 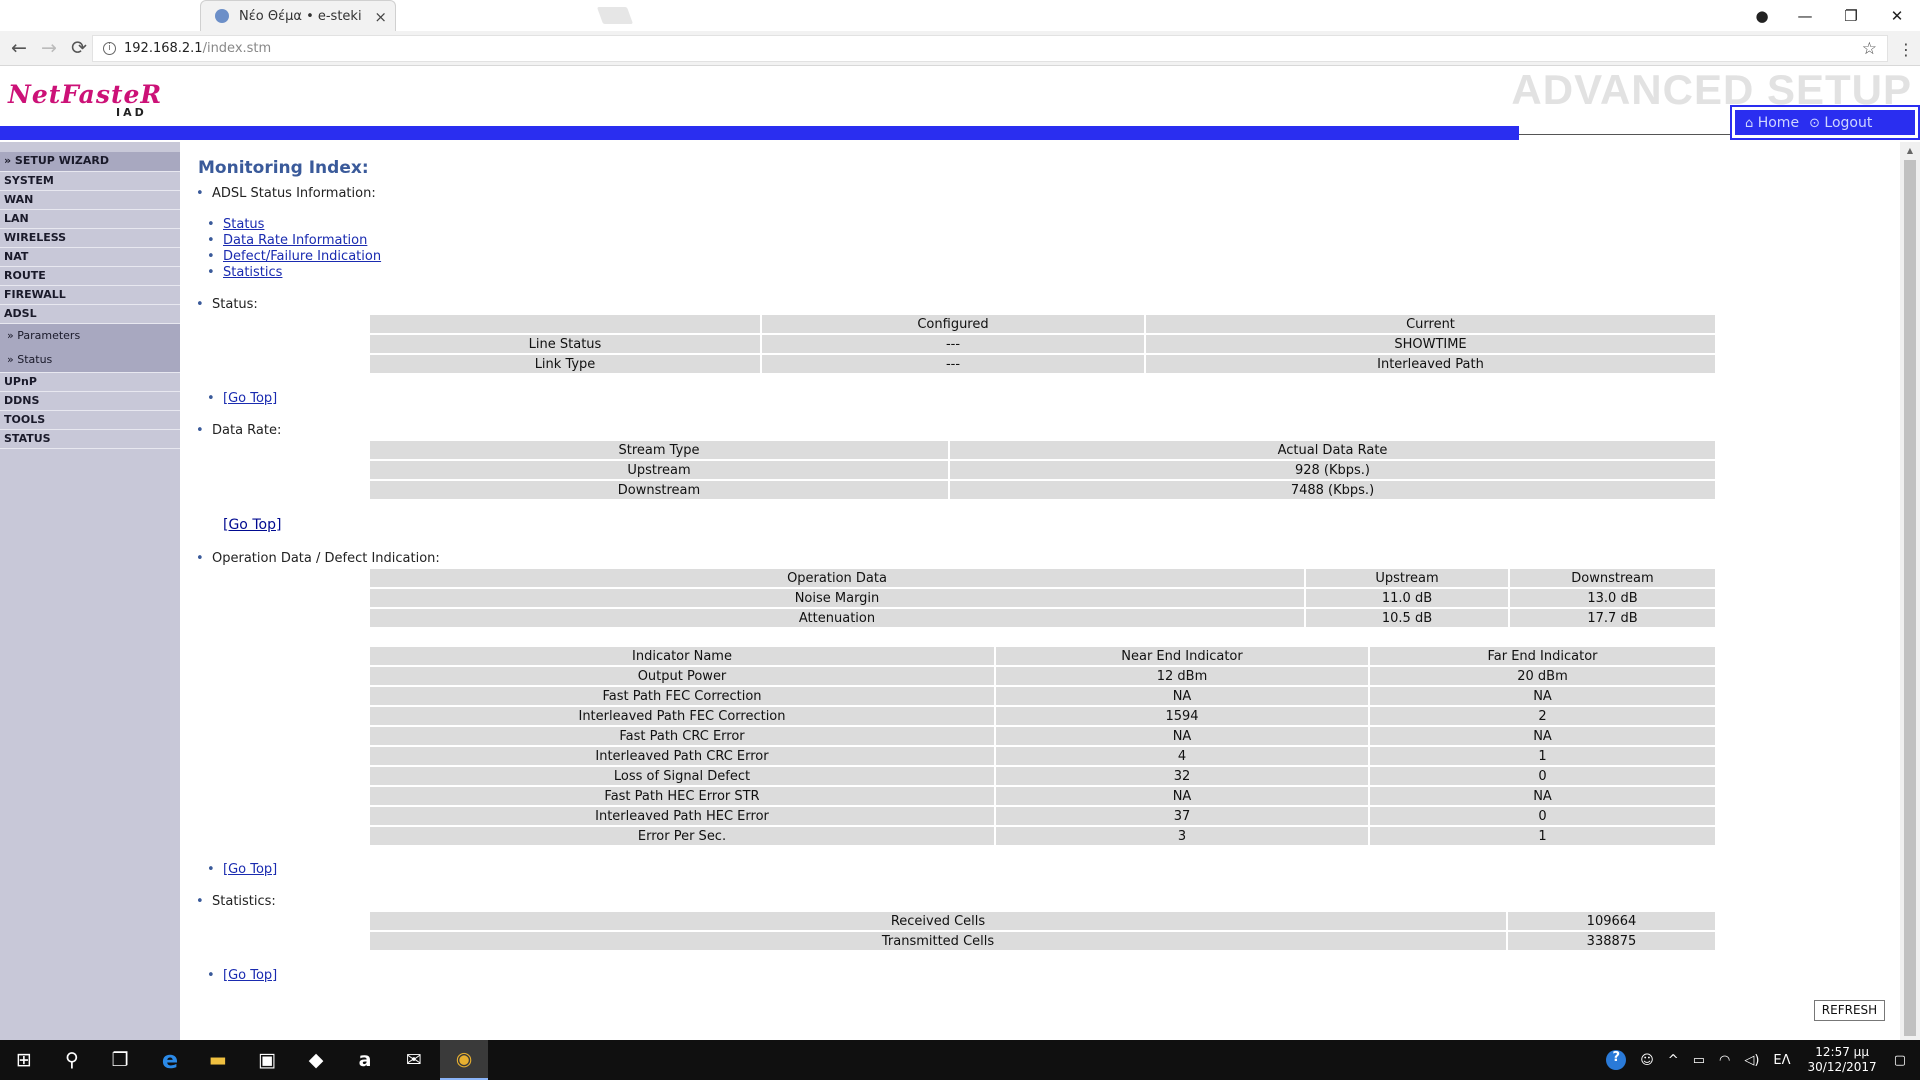 What do you see at coordinates (90, 257) in the screenshot?
I see `sidebar-item-nat: NAT` at bounding box center [90, 257].